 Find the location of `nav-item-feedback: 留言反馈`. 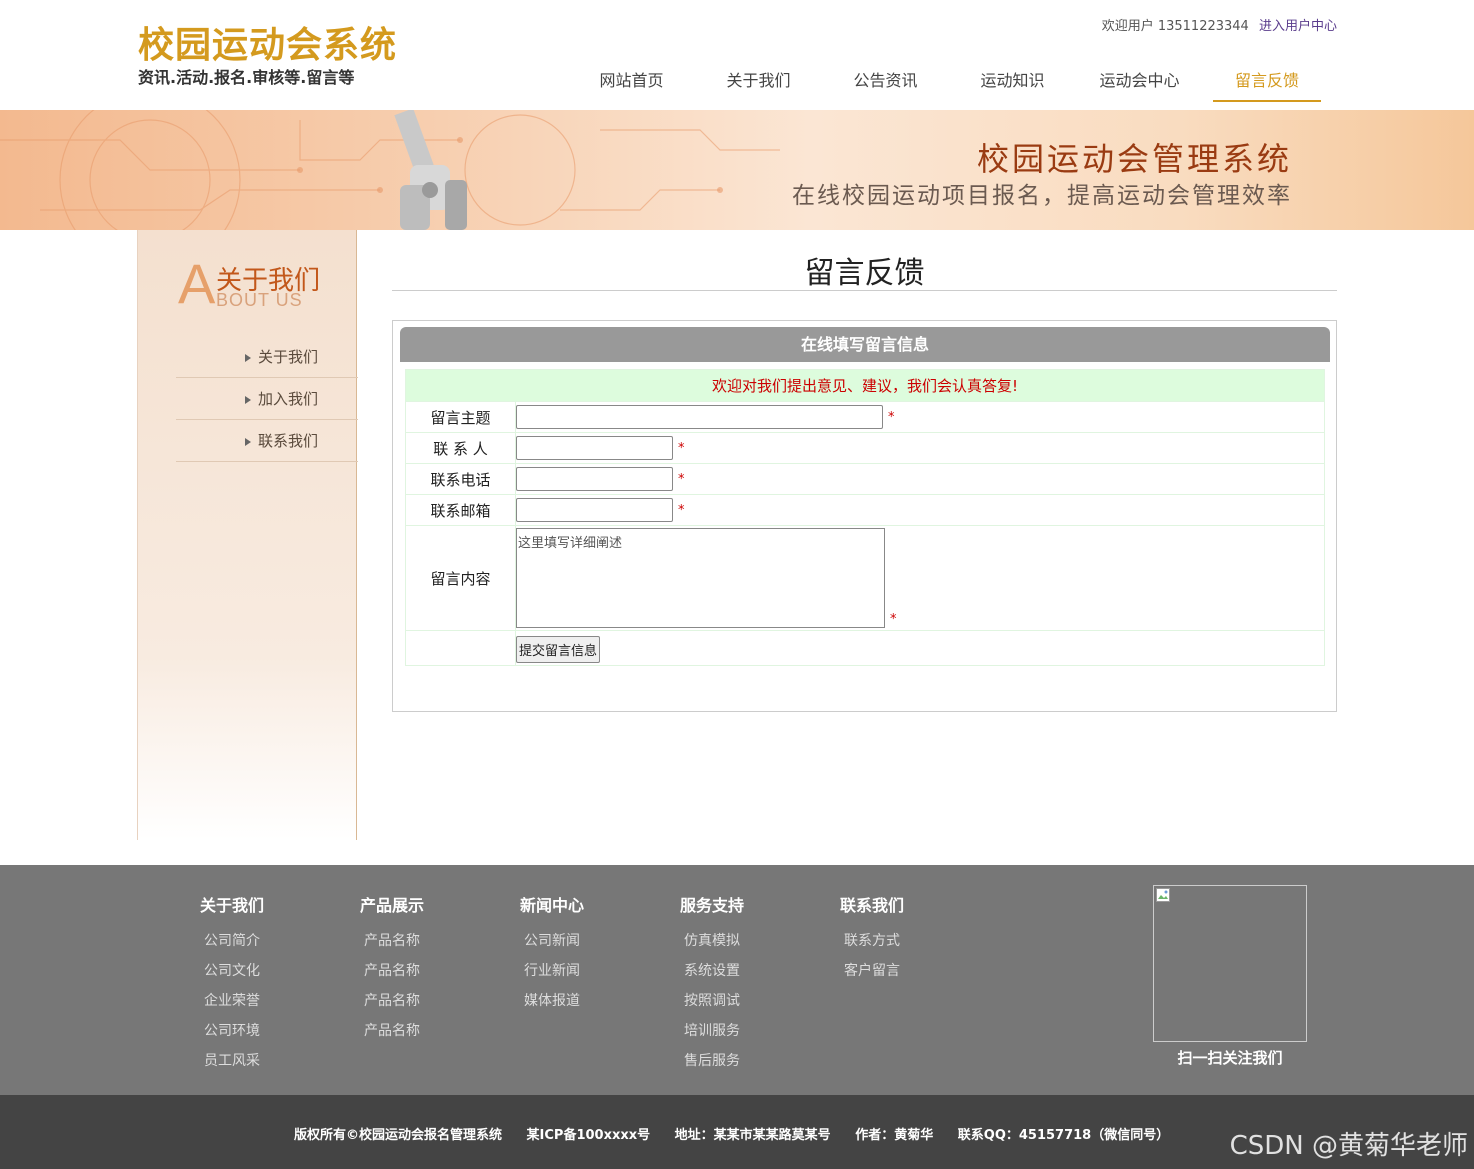

nav-item-feedback: 留言反馈 is located at coordinates (1267, 81).